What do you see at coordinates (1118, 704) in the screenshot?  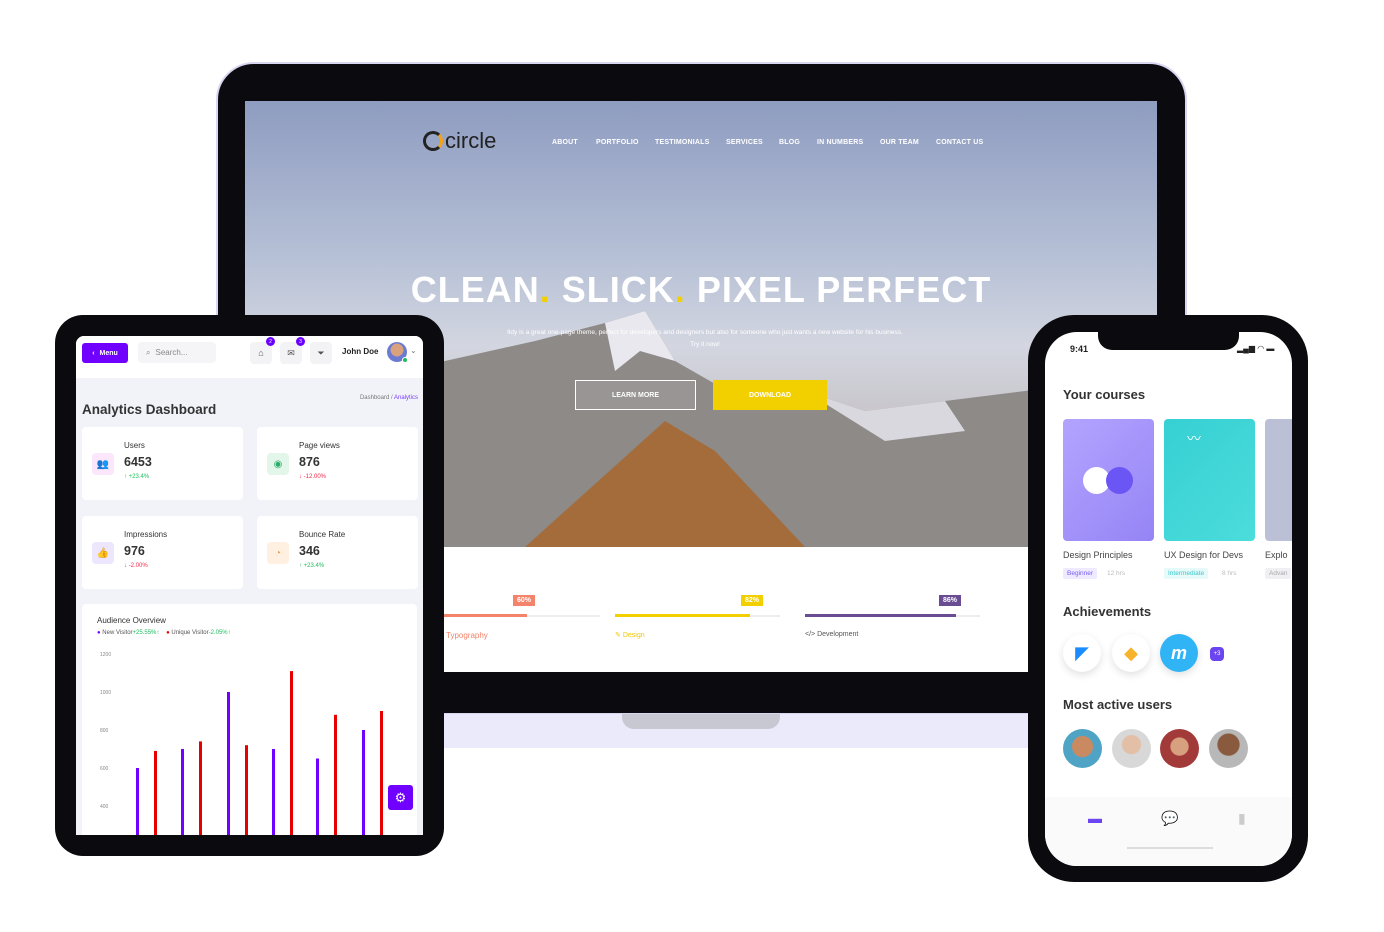 I see `active-users-title: Most active users` at bounding box center [1118, 704].